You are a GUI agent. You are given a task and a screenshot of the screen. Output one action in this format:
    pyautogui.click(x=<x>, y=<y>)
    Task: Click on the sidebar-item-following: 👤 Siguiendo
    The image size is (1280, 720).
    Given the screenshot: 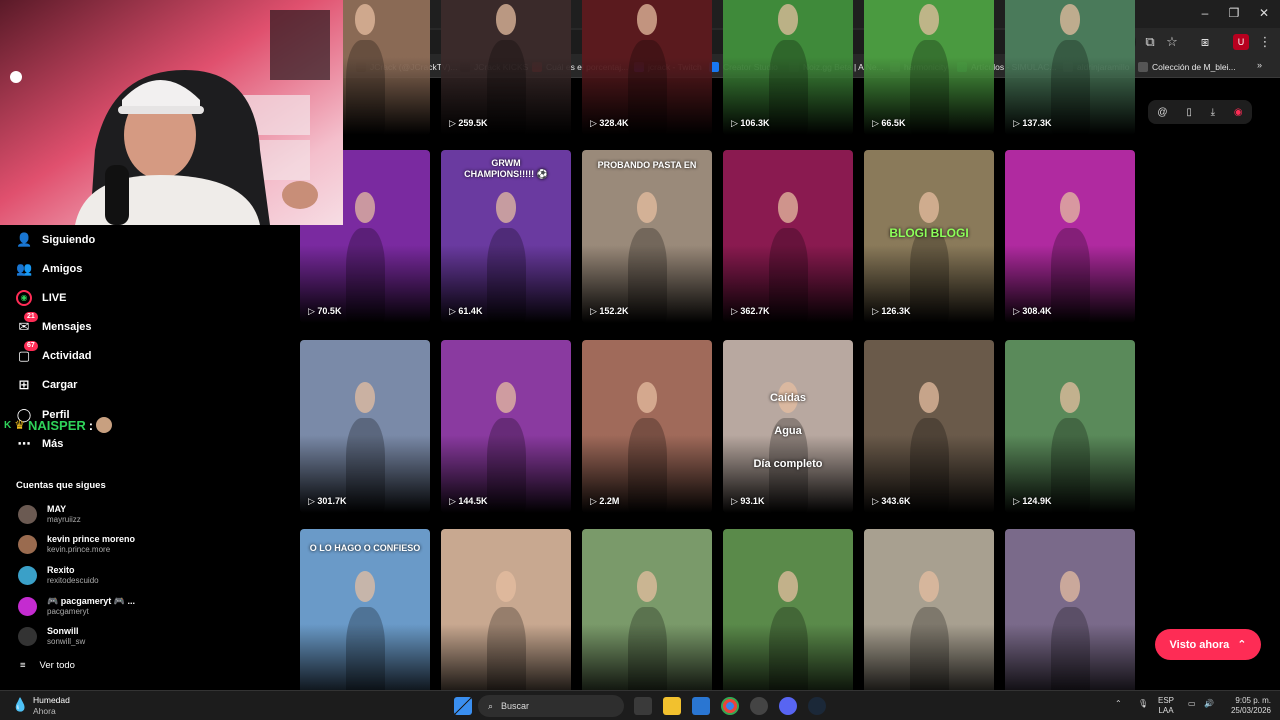 What is the action you would take?
    pyautogui.click(x=55, y=240)
    